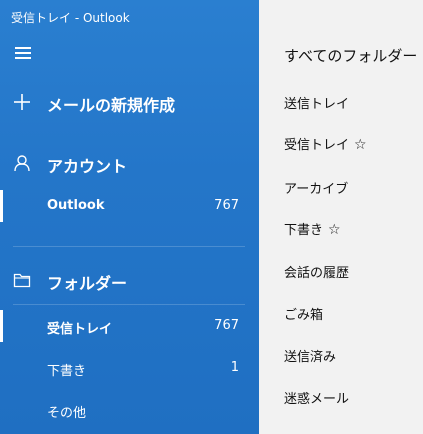 Image resolution: width=423 pixels, height=434 pixels. I want to click on folder-item-label: 送信済み, so click(310, 357).